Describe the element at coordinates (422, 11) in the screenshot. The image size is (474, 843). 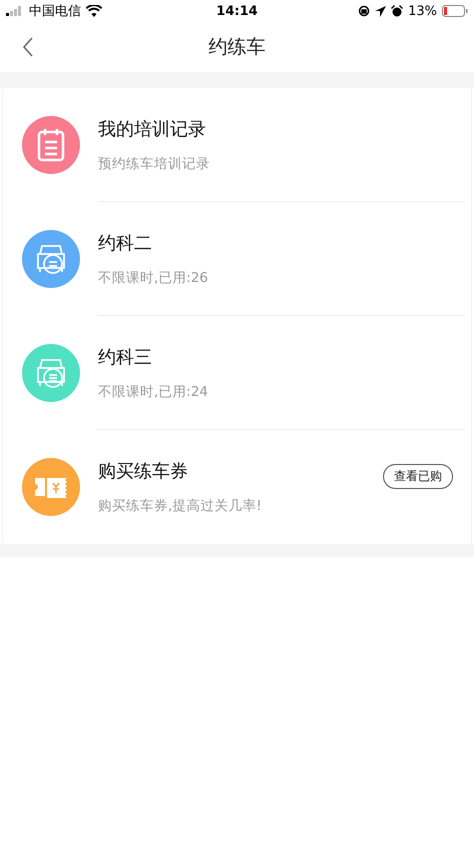
I see `battery-percent: 13%` at that location.